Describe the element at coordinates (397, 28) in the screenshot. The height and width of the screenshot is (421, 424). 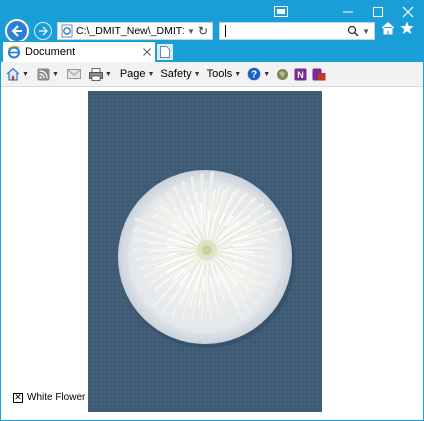
I see `toolbar-right` at that location.